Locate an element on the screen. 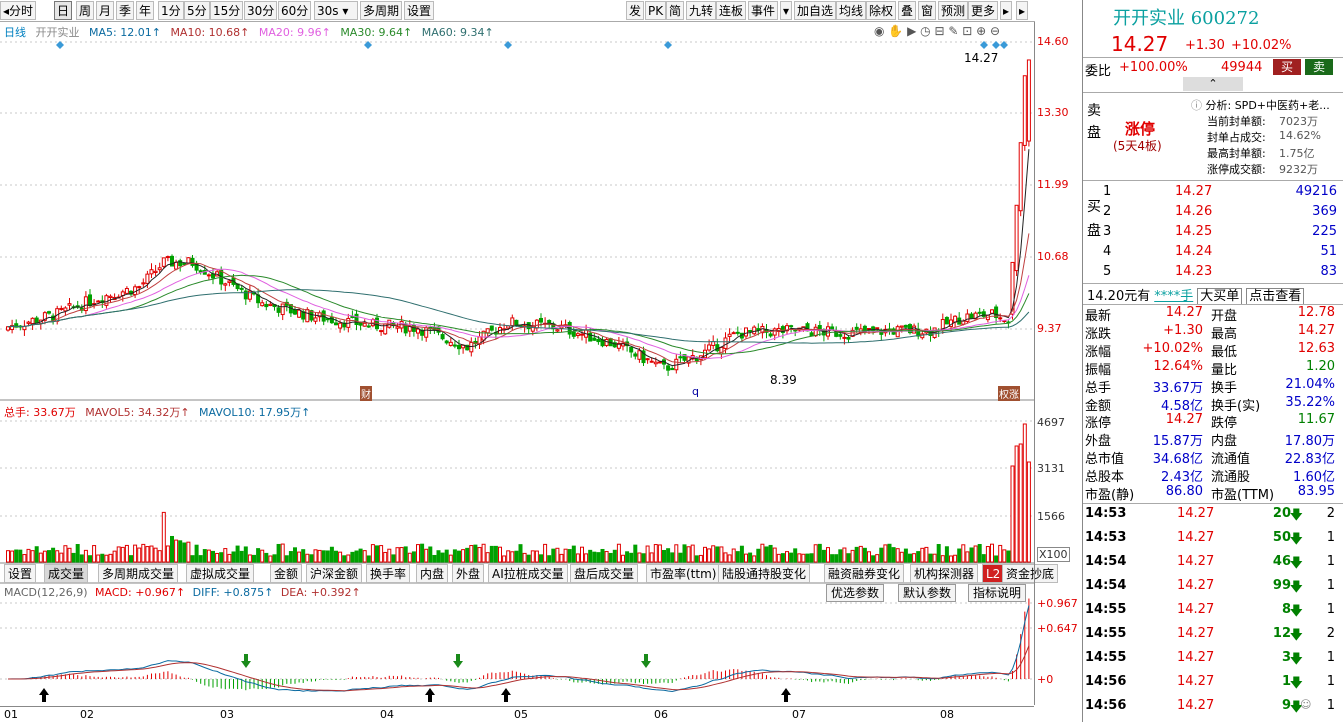 Image resolution: width=1343 pixels, height=722 pixels. stat-value: 34.68亿 is located at coordinates (1177, 460).